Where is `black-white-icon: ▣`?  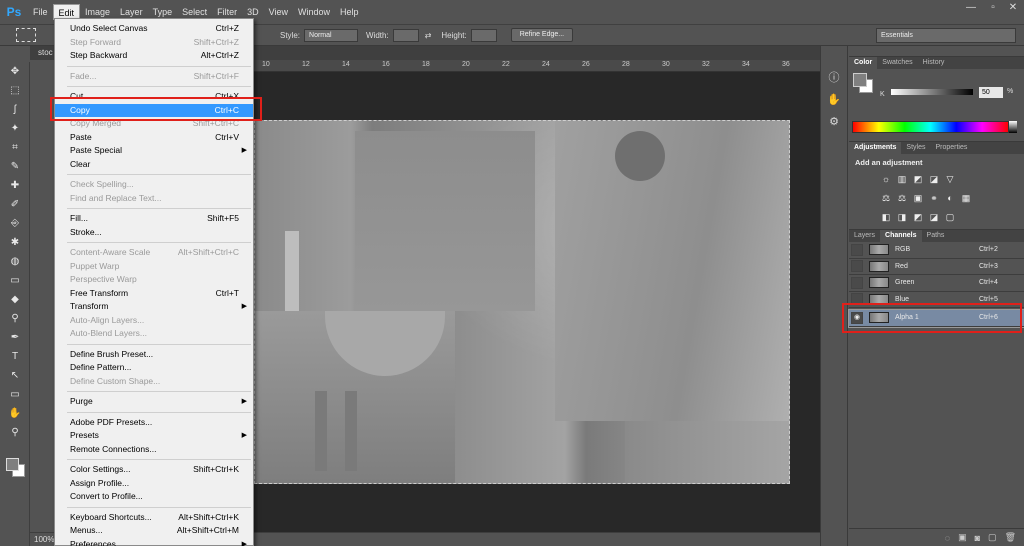
black-white-icon: ▣ is located at coordinates (918, 198).